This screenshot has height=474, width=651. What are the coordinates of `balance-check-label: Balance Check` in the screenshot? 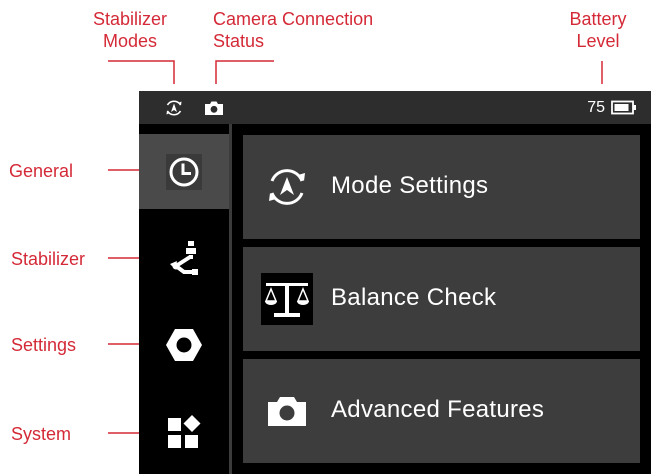 It's located at (414, 297).